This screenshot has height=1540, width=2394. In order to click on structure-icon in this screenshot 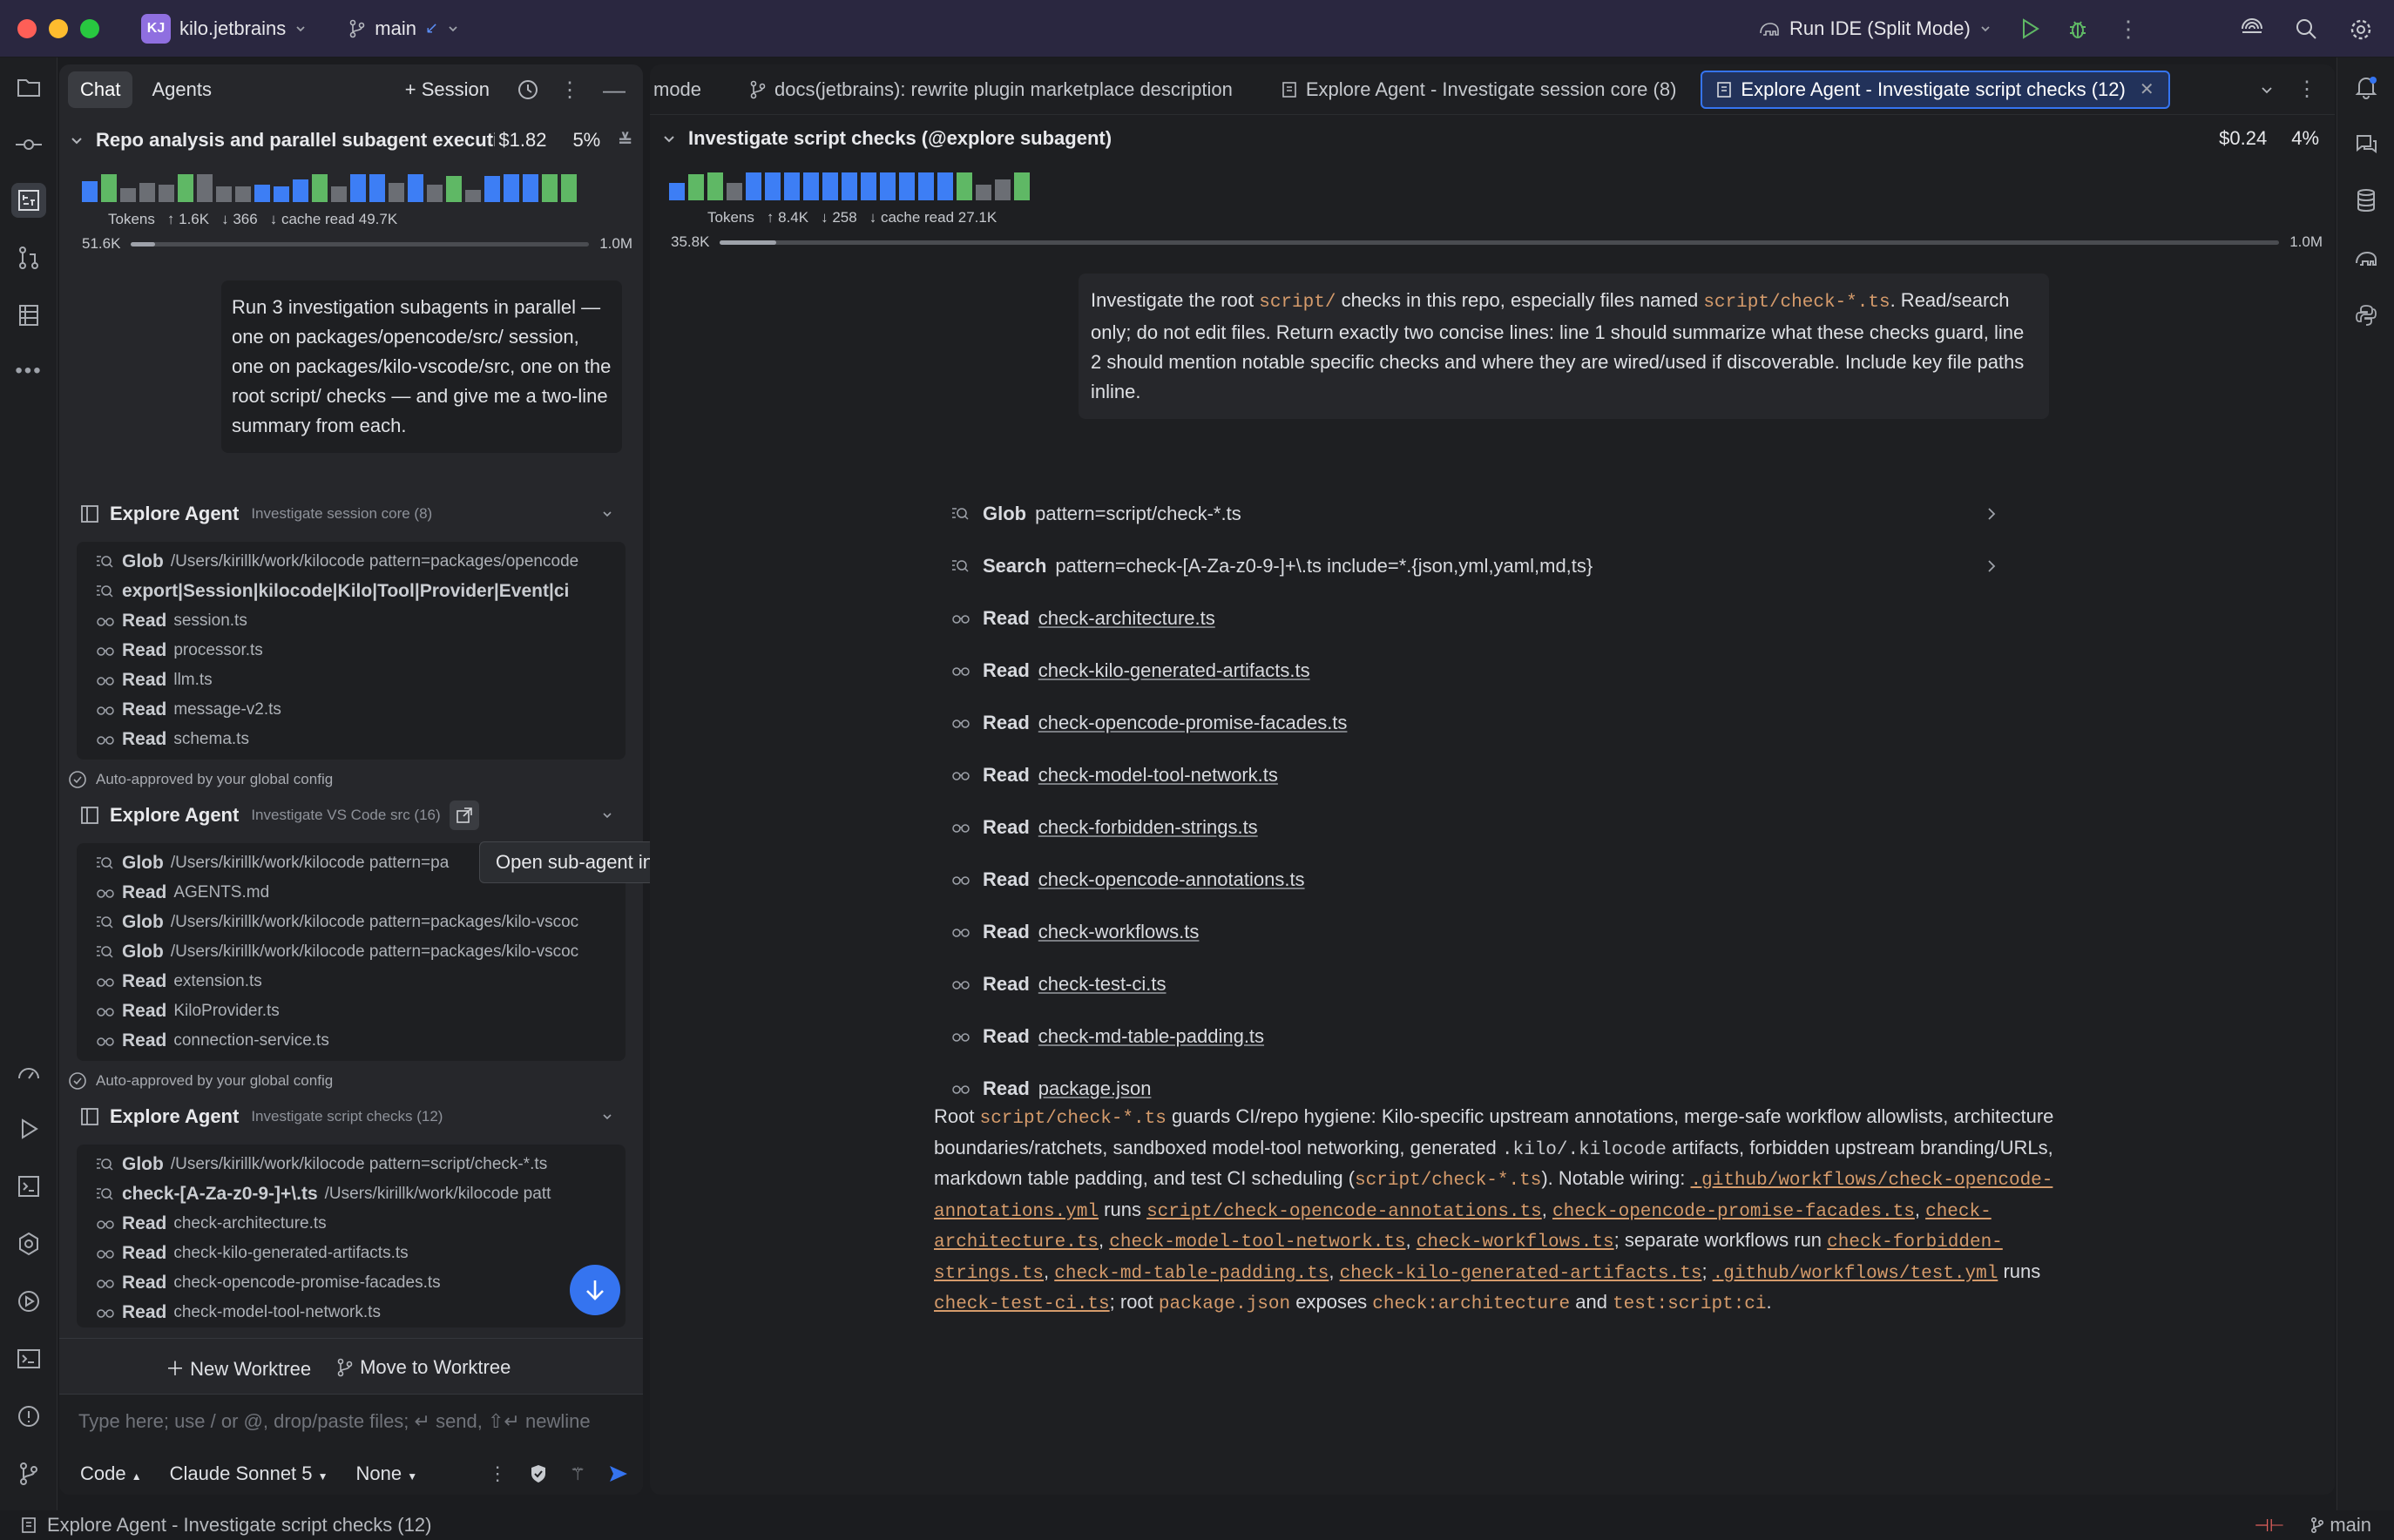, I will do `click(28, 315)`.